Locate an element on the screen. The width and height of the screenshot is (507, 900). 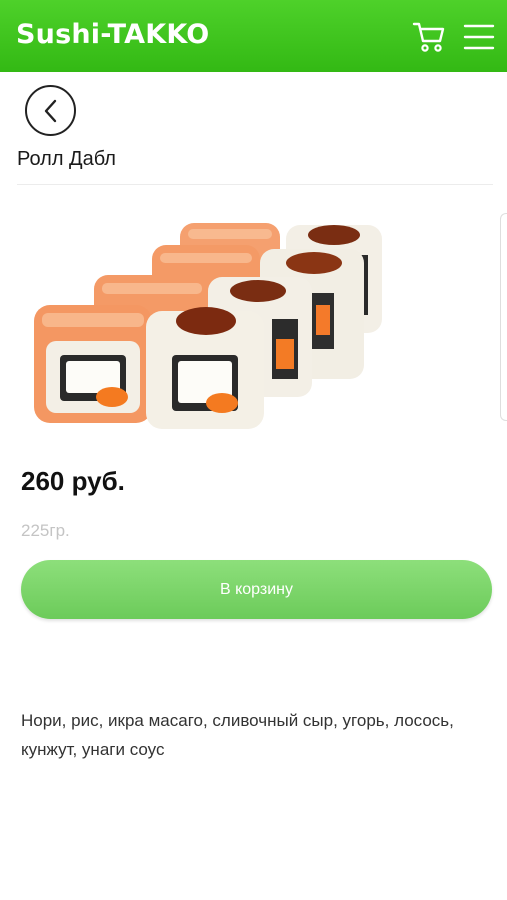
chevron-left-icon is located at coordinates (50, 111).